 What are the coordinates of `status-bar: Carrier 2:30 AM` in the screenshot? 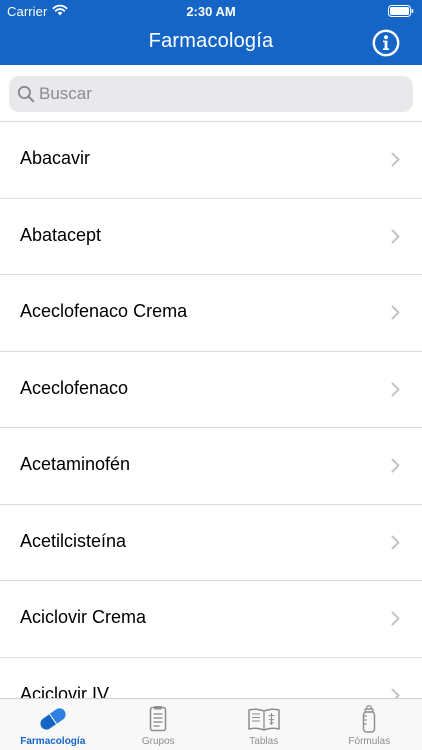 It's located at (211, 11).